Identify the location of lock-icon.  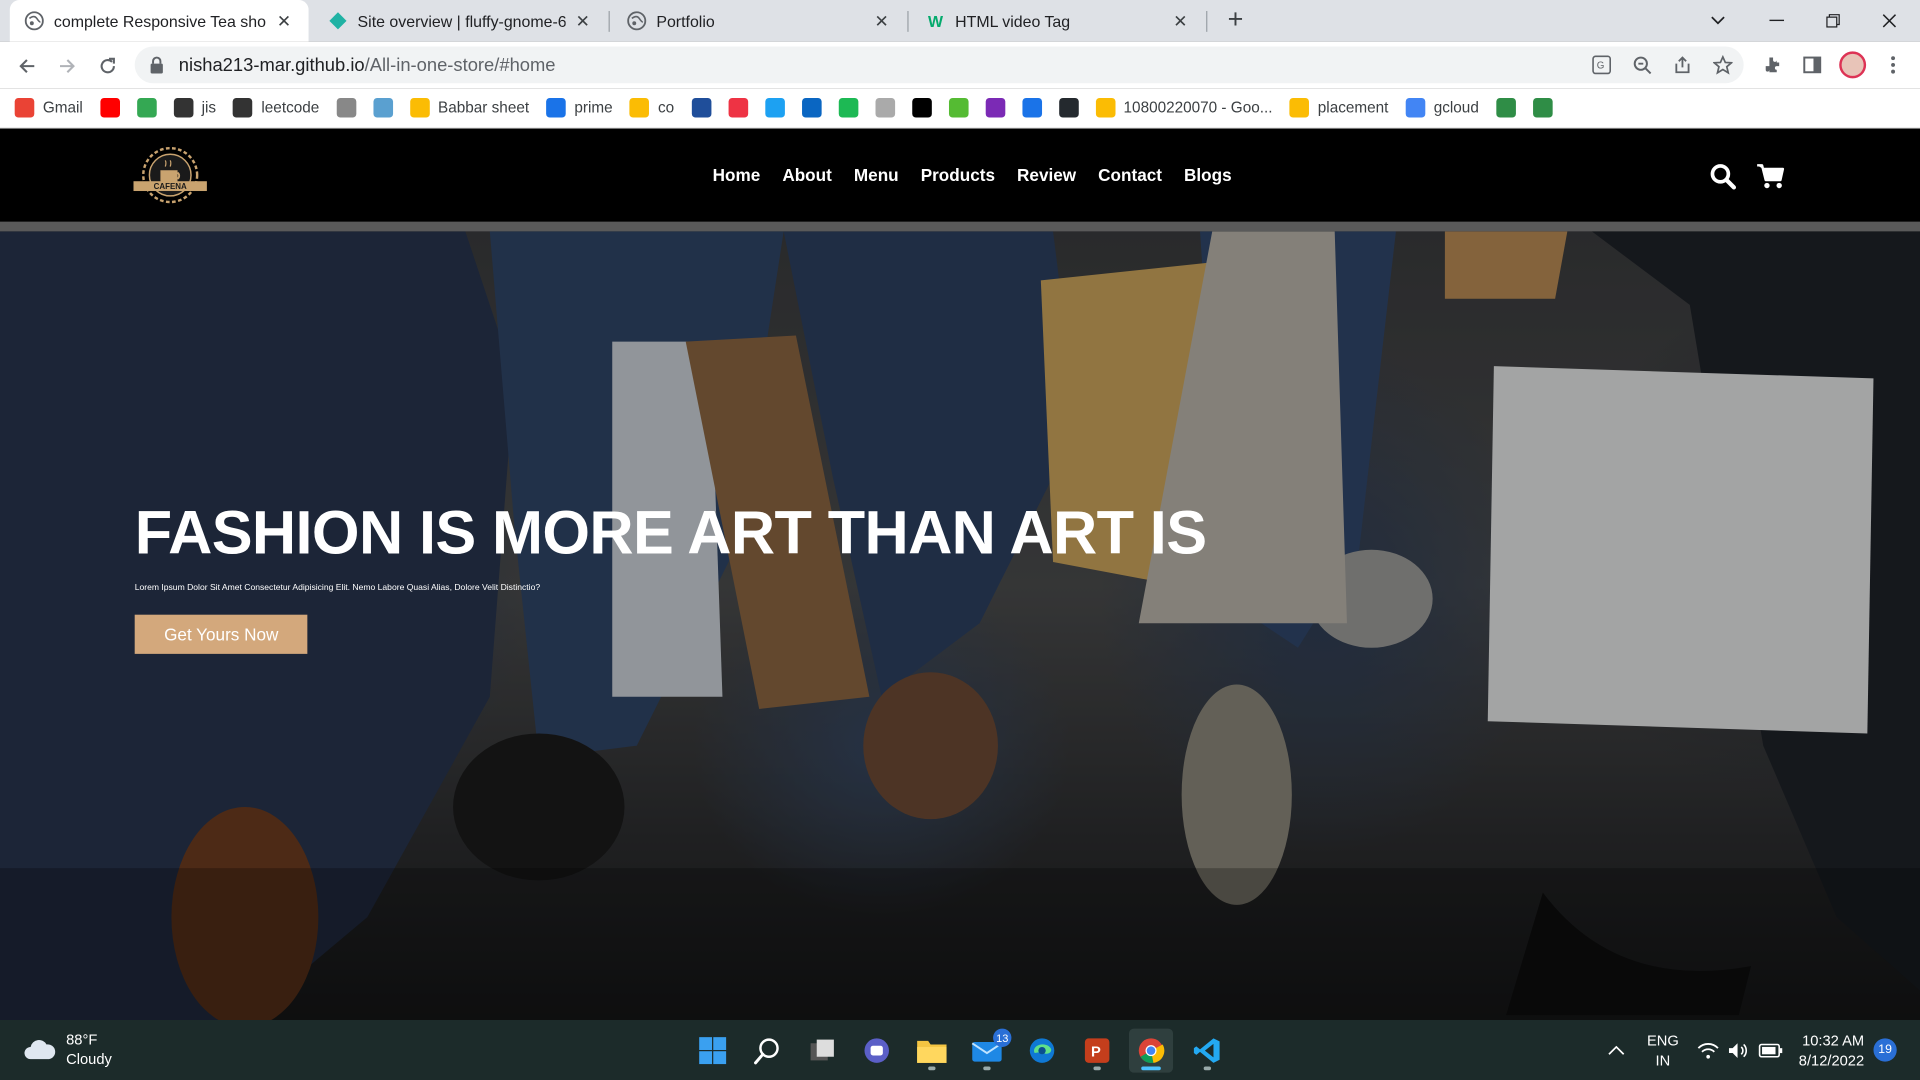
(157, 65).